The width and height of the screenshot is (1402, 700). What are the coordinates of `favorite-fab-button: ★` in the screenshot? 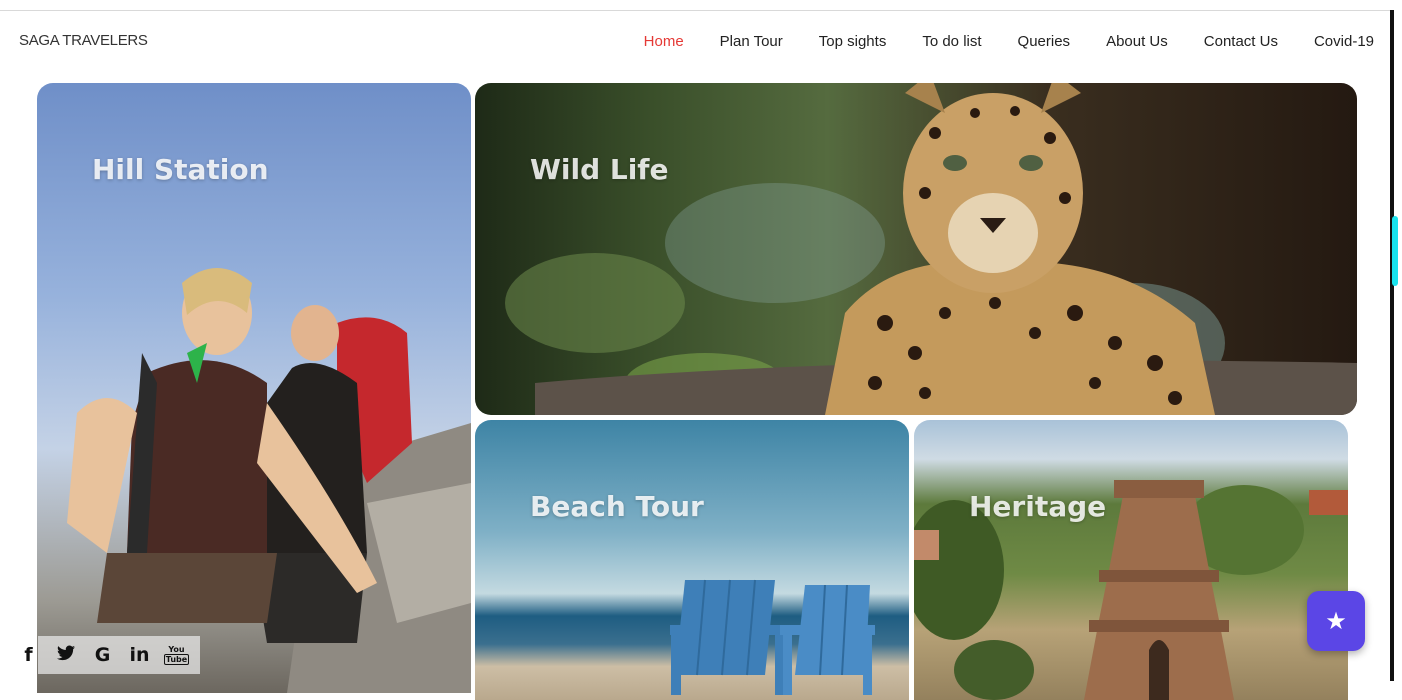 It's located at (1336, 621).